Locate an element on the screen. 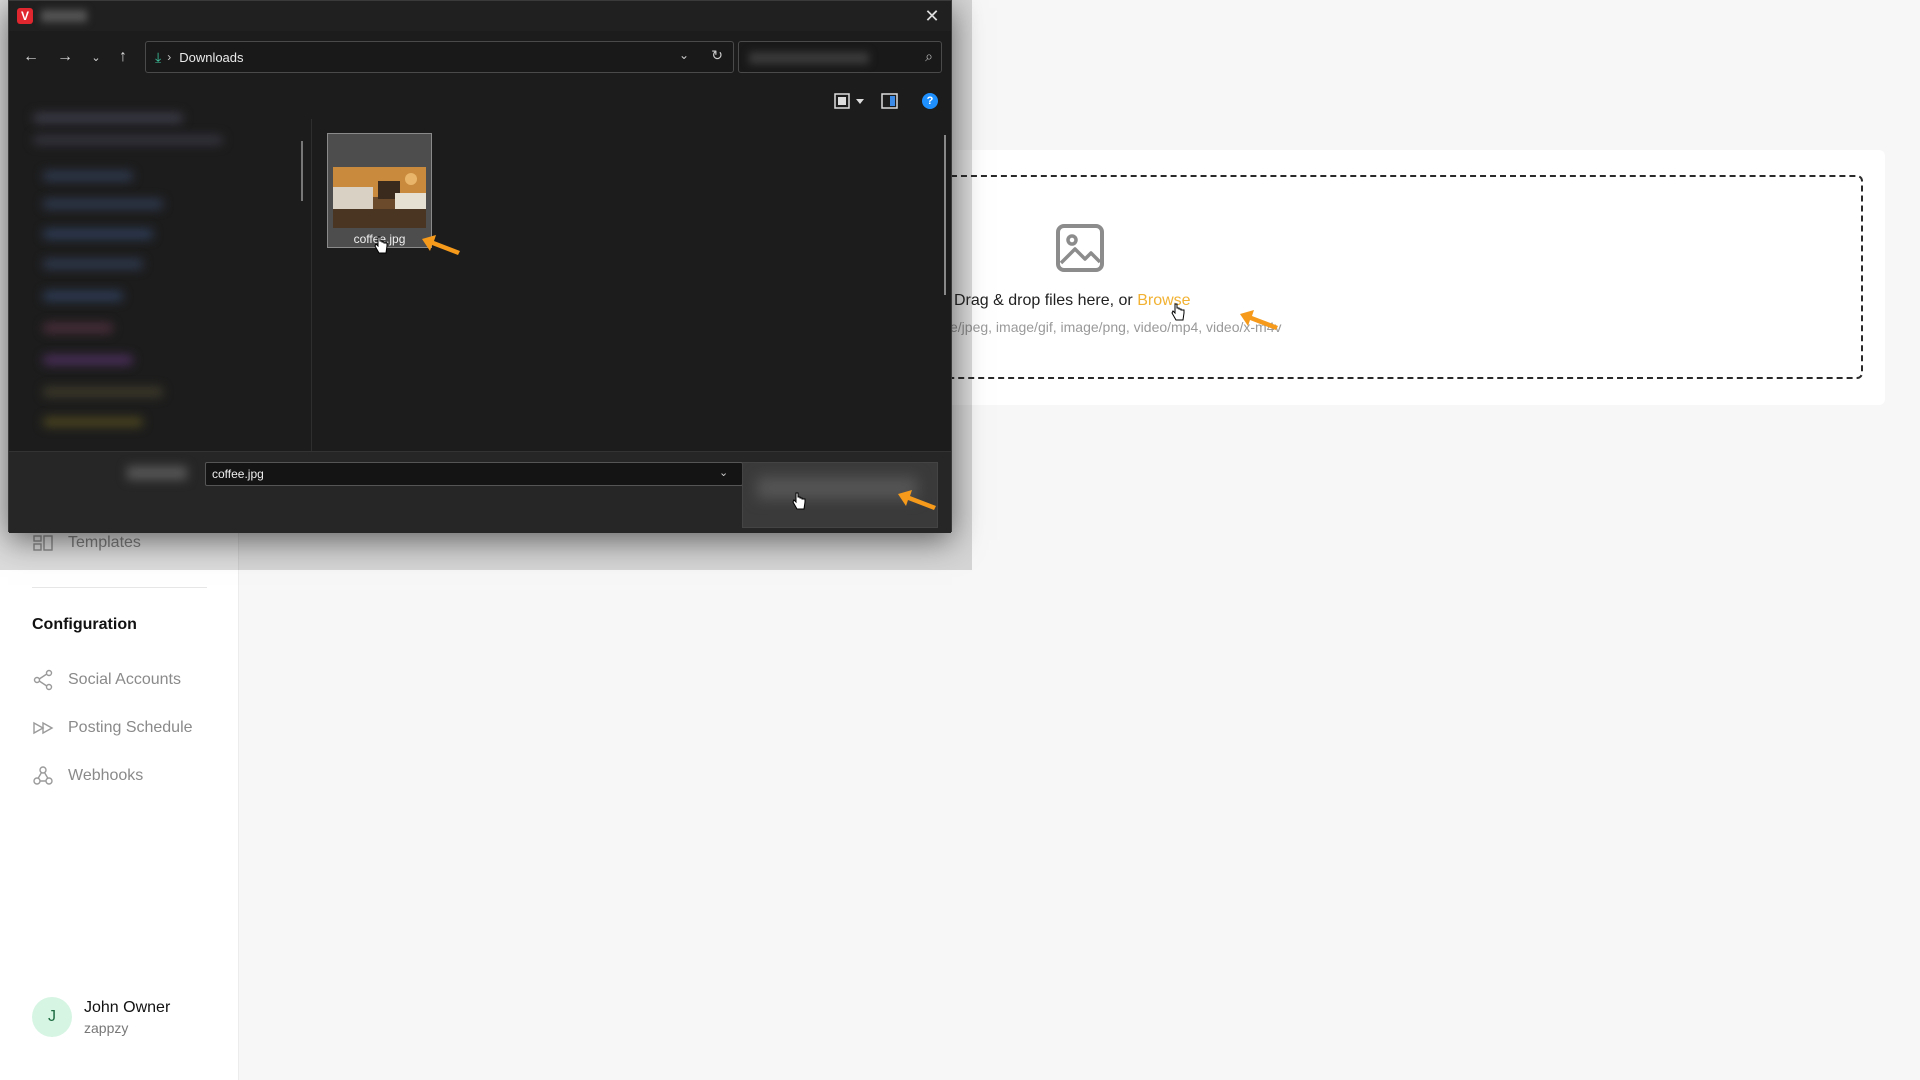 The width and height of the screenshot is (1920, 1080). sidebar-item-webhooks: Webhooks is located at coordinates (87, 776).